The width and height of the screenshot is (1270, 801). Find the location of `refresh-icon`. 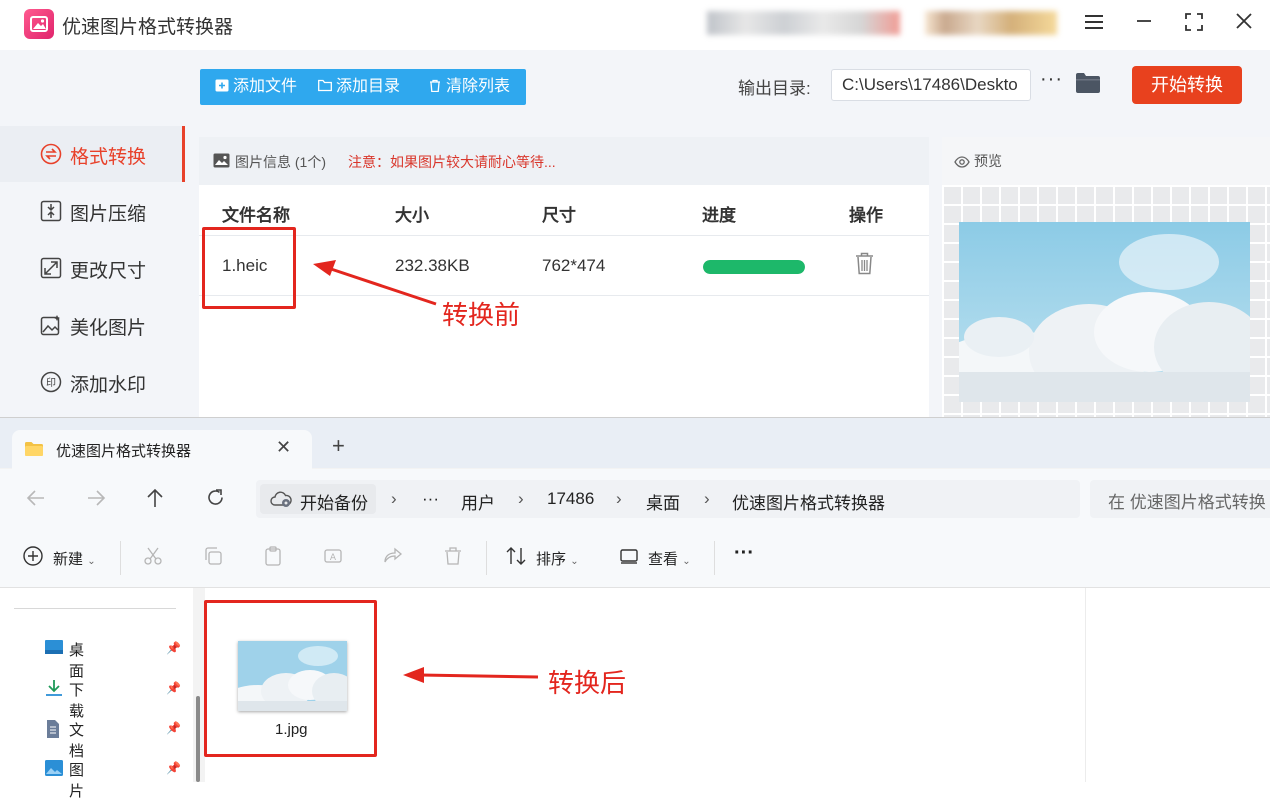

refresh-icon is located at coordinates (215, 497).